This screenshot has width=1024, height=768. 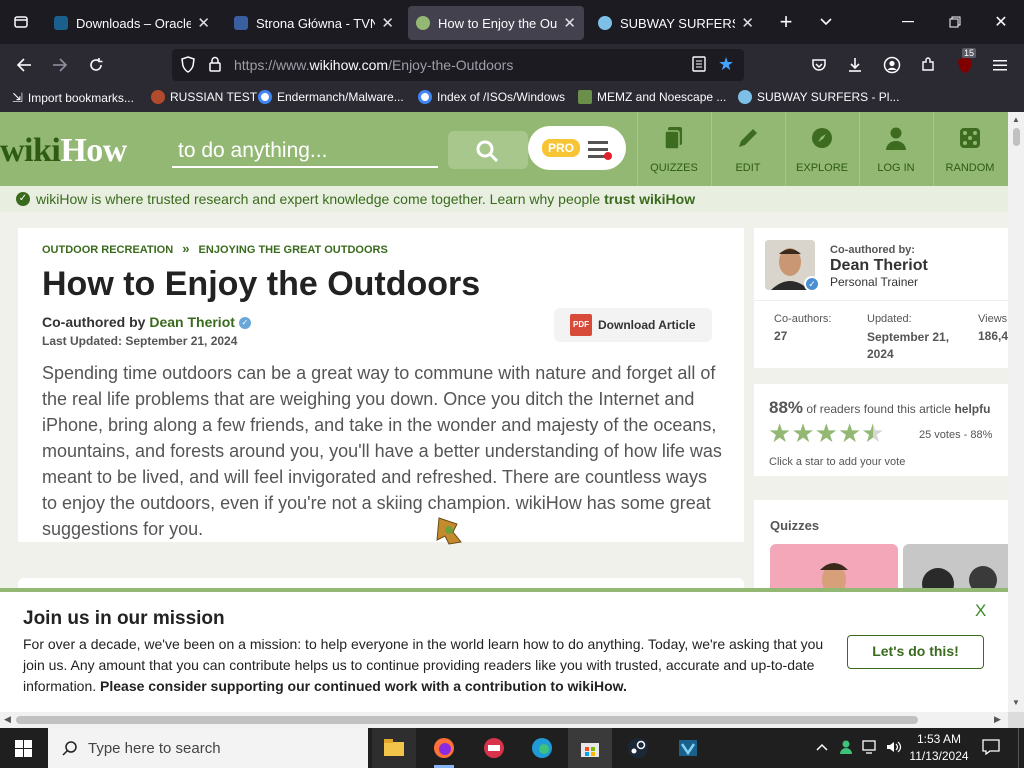 What do you see at coordinates (1000, 65) in the screenshot?
I see `menu-icon` at bounding box center [1000, 65].